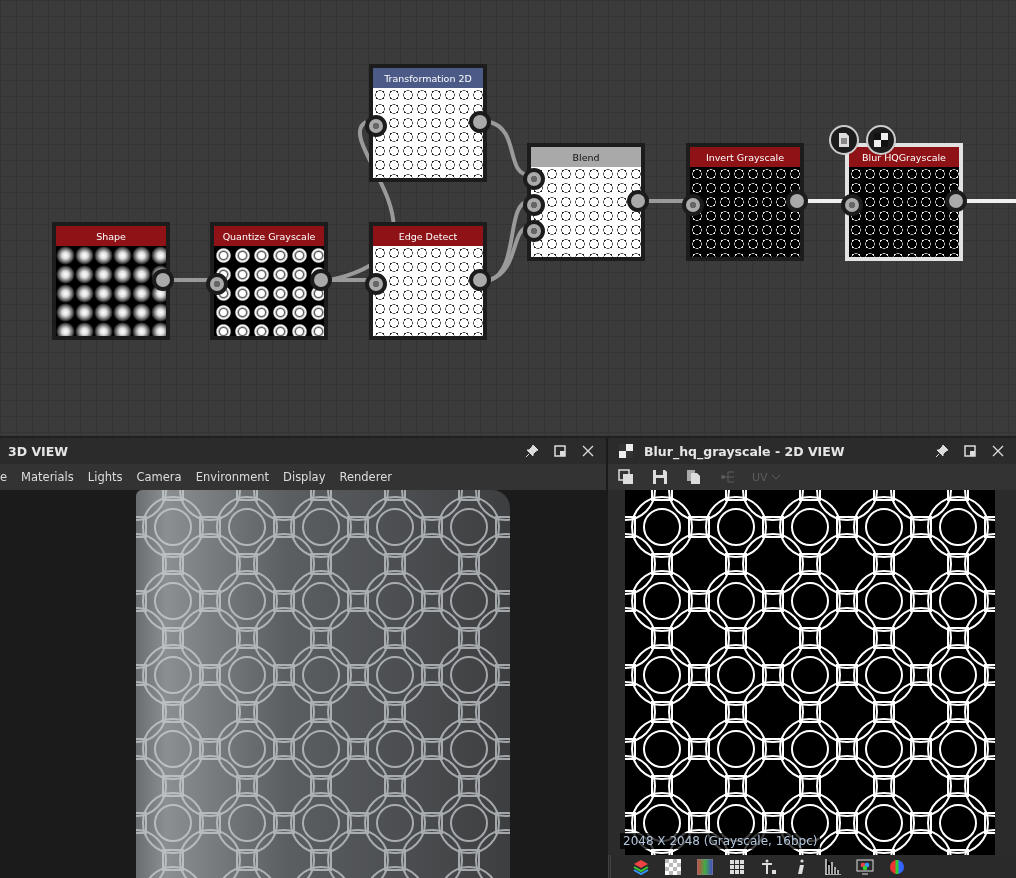 The image size is (1016, 878). Describe the element at coordinates (365, 477) in the screenshot. I see `menu-item: Renderer` at that location.